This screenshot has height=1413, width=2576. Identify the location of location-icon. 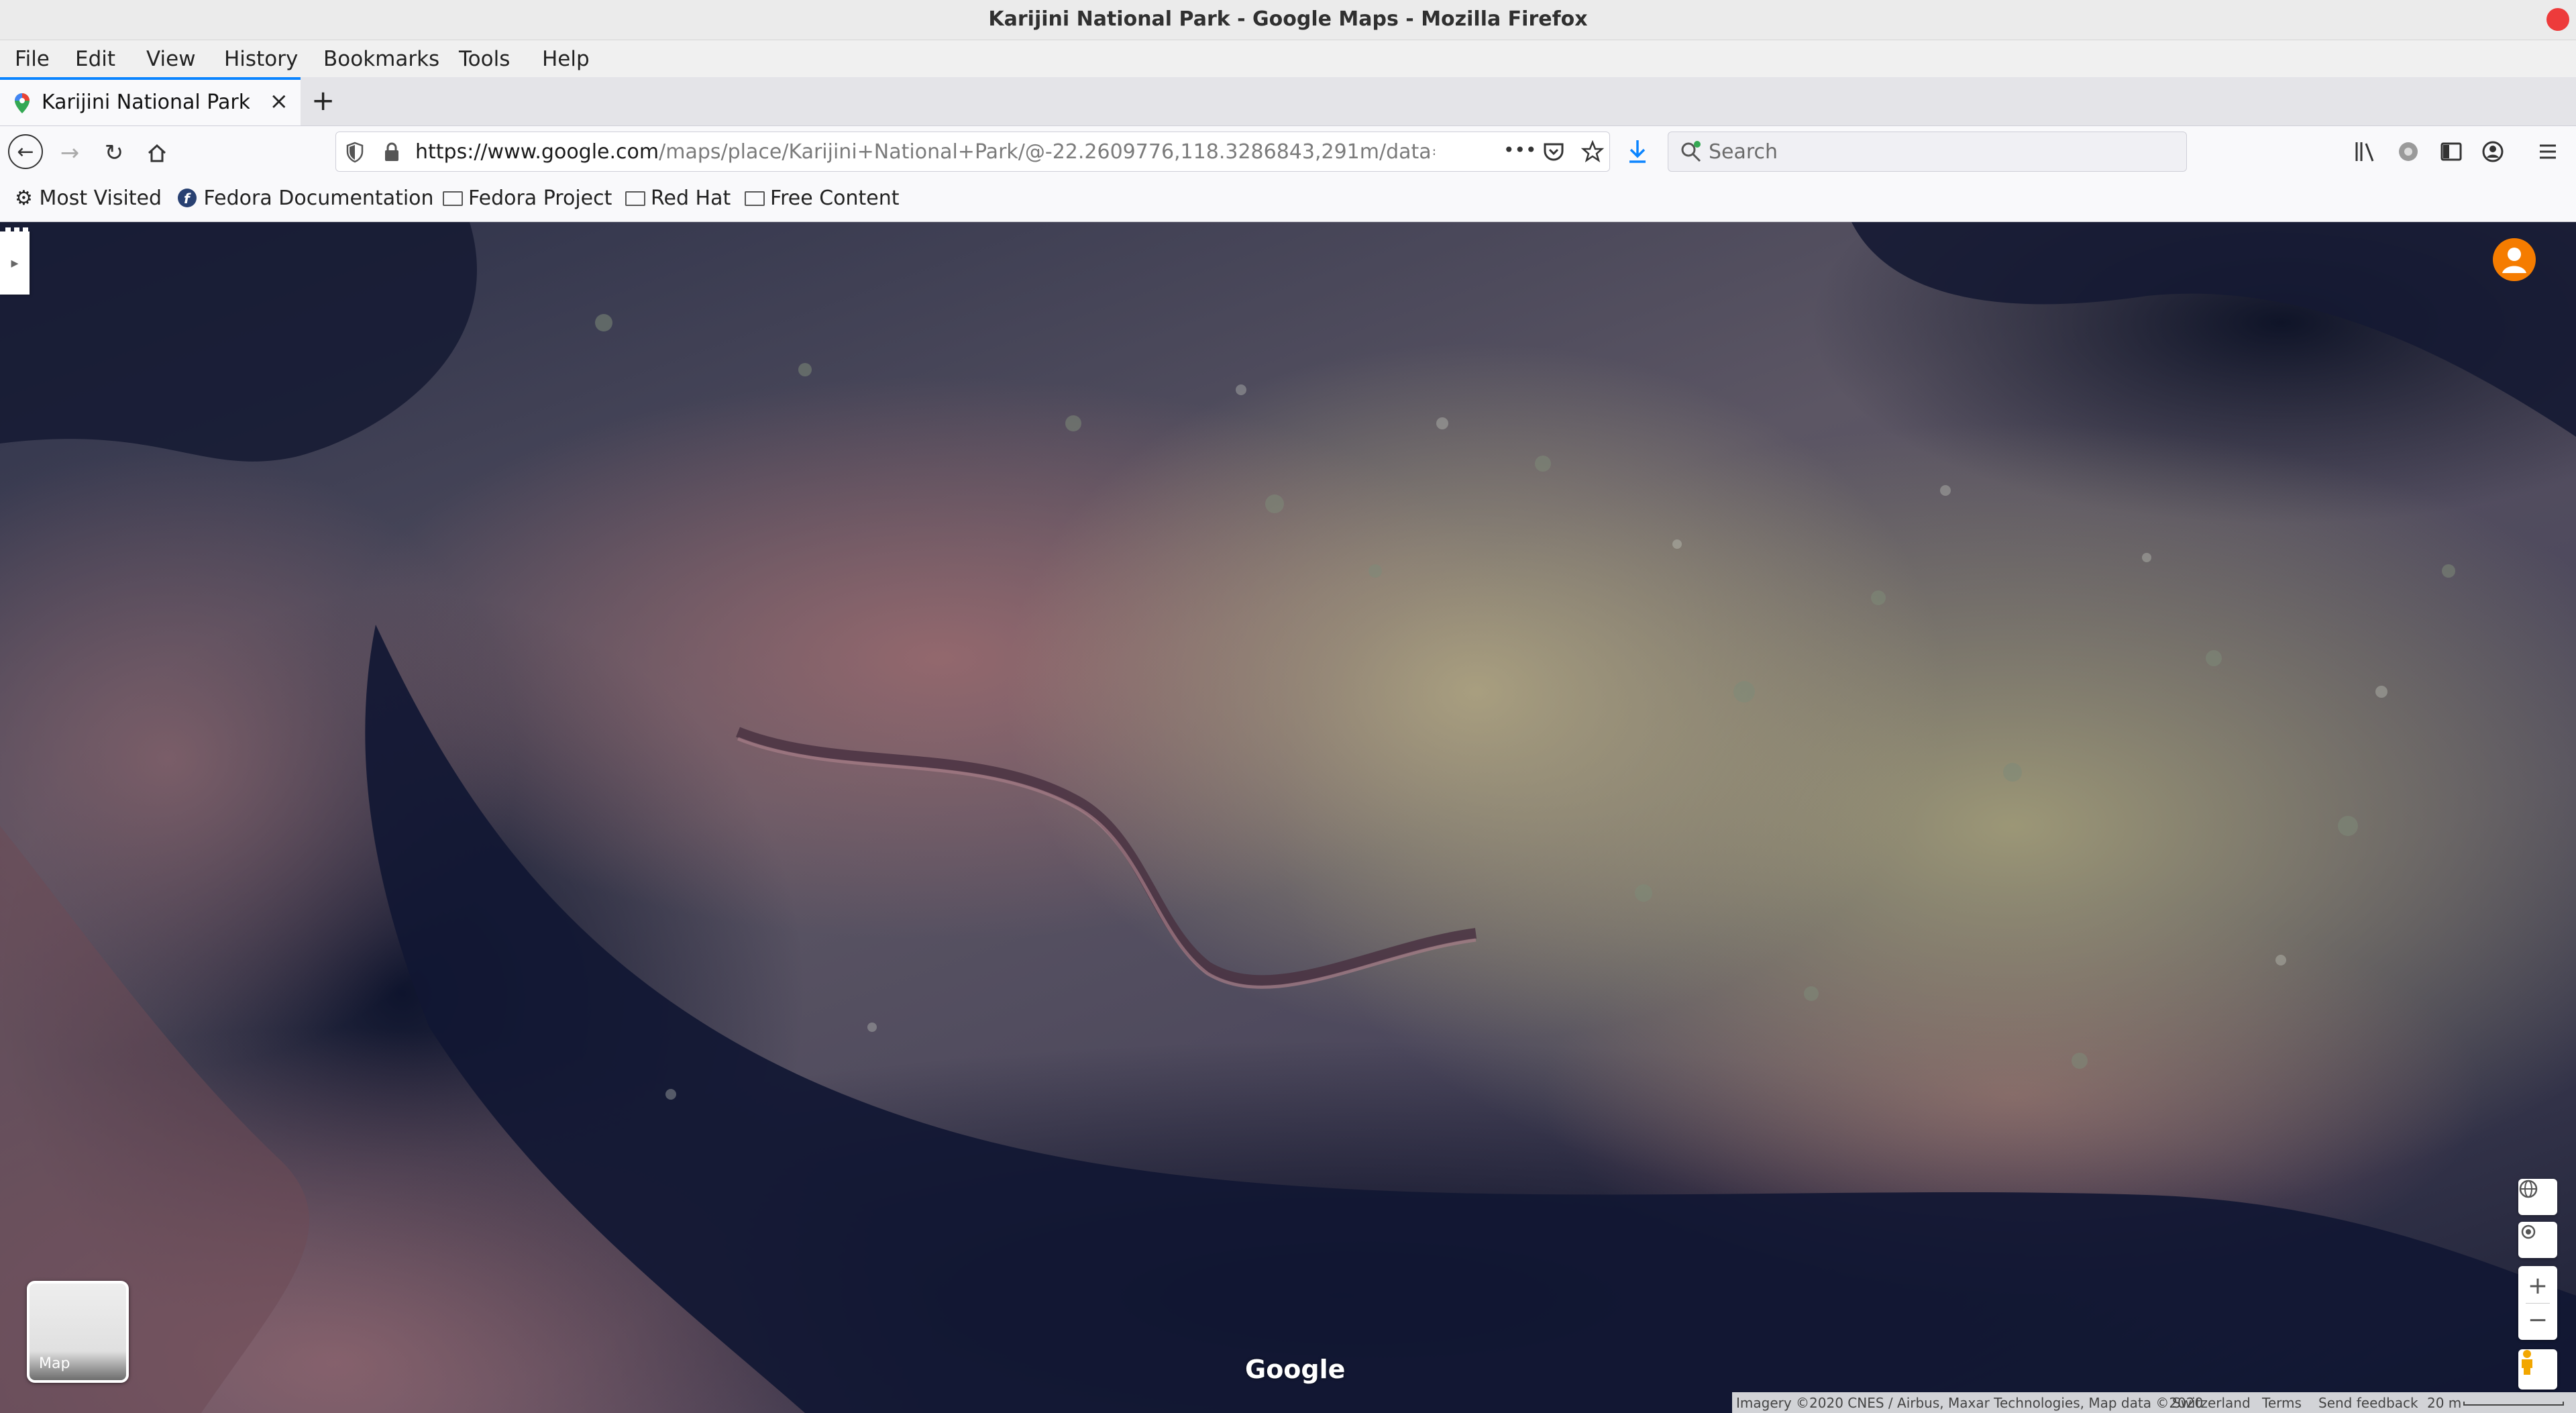
(2528, 1231).